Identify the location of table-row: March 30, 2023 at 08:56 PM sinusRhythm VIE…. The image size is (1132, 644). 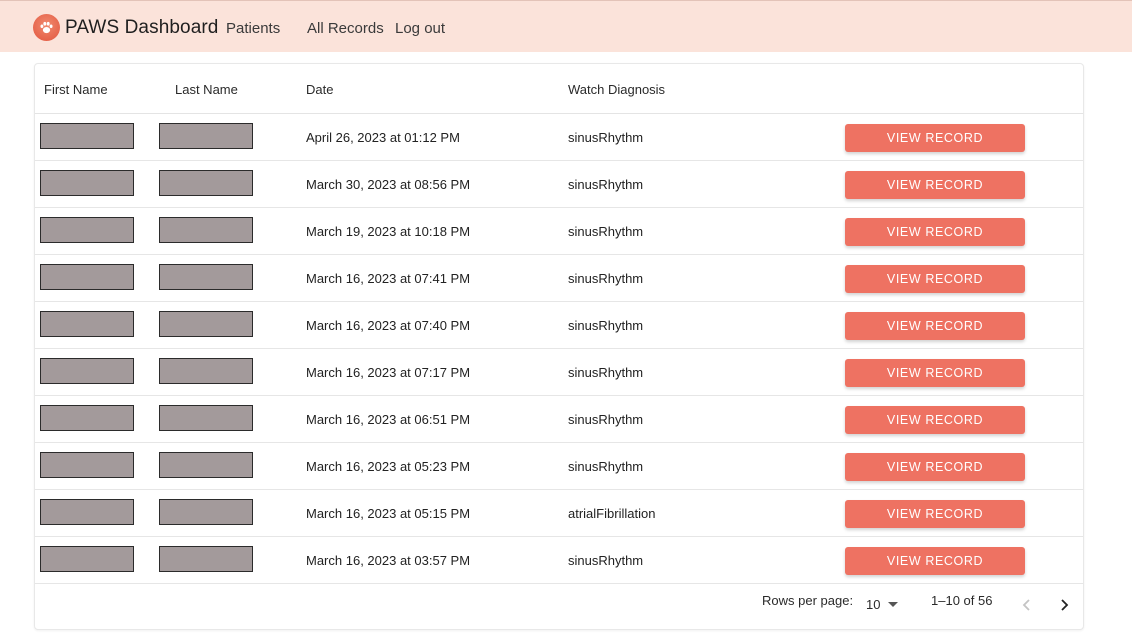
(559, 184).